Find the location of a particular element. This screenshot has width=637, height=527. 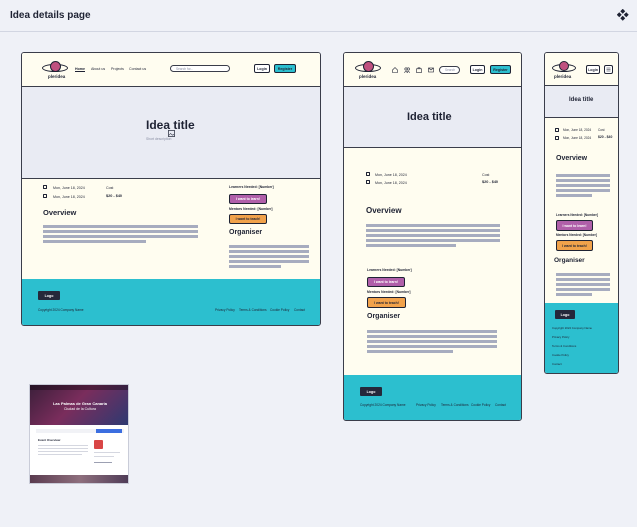

end-date: Mon, June 18, 2024 is located at coordinates (577, 138).